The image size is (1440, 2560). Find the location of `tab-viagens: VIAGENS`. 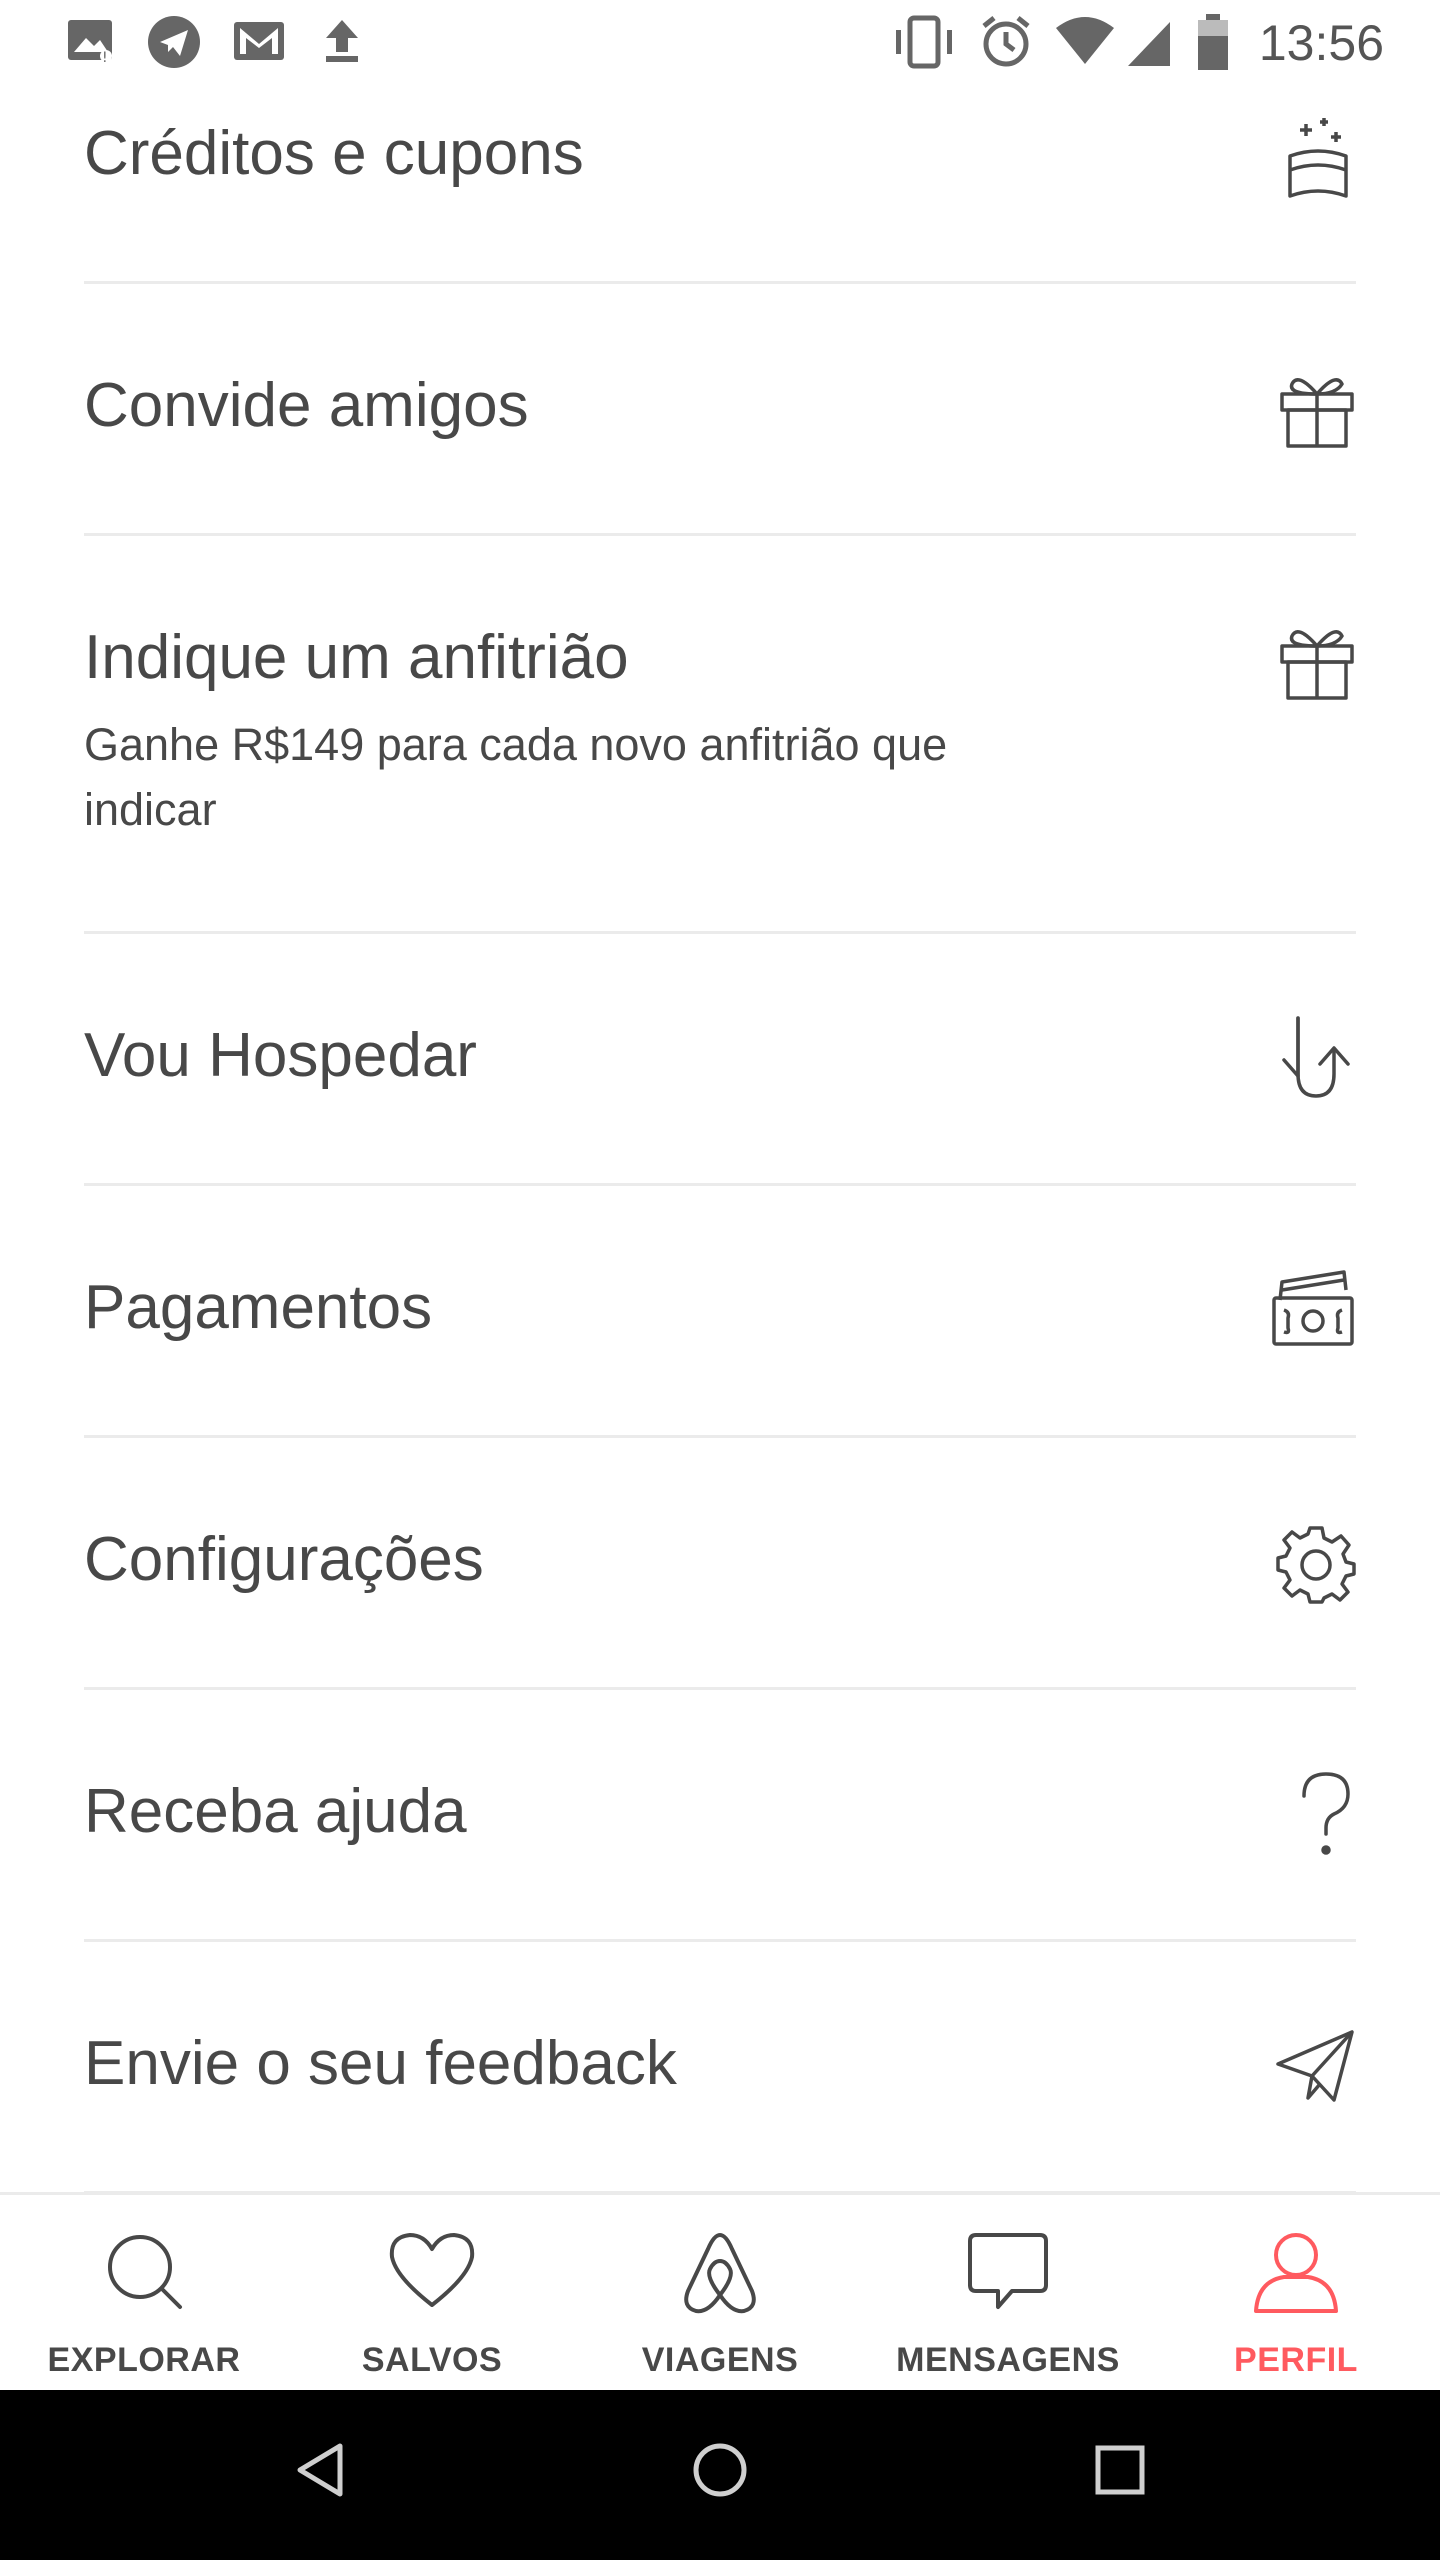

tab-viagens: VIAGENS is located at coordinates (720, 2294).